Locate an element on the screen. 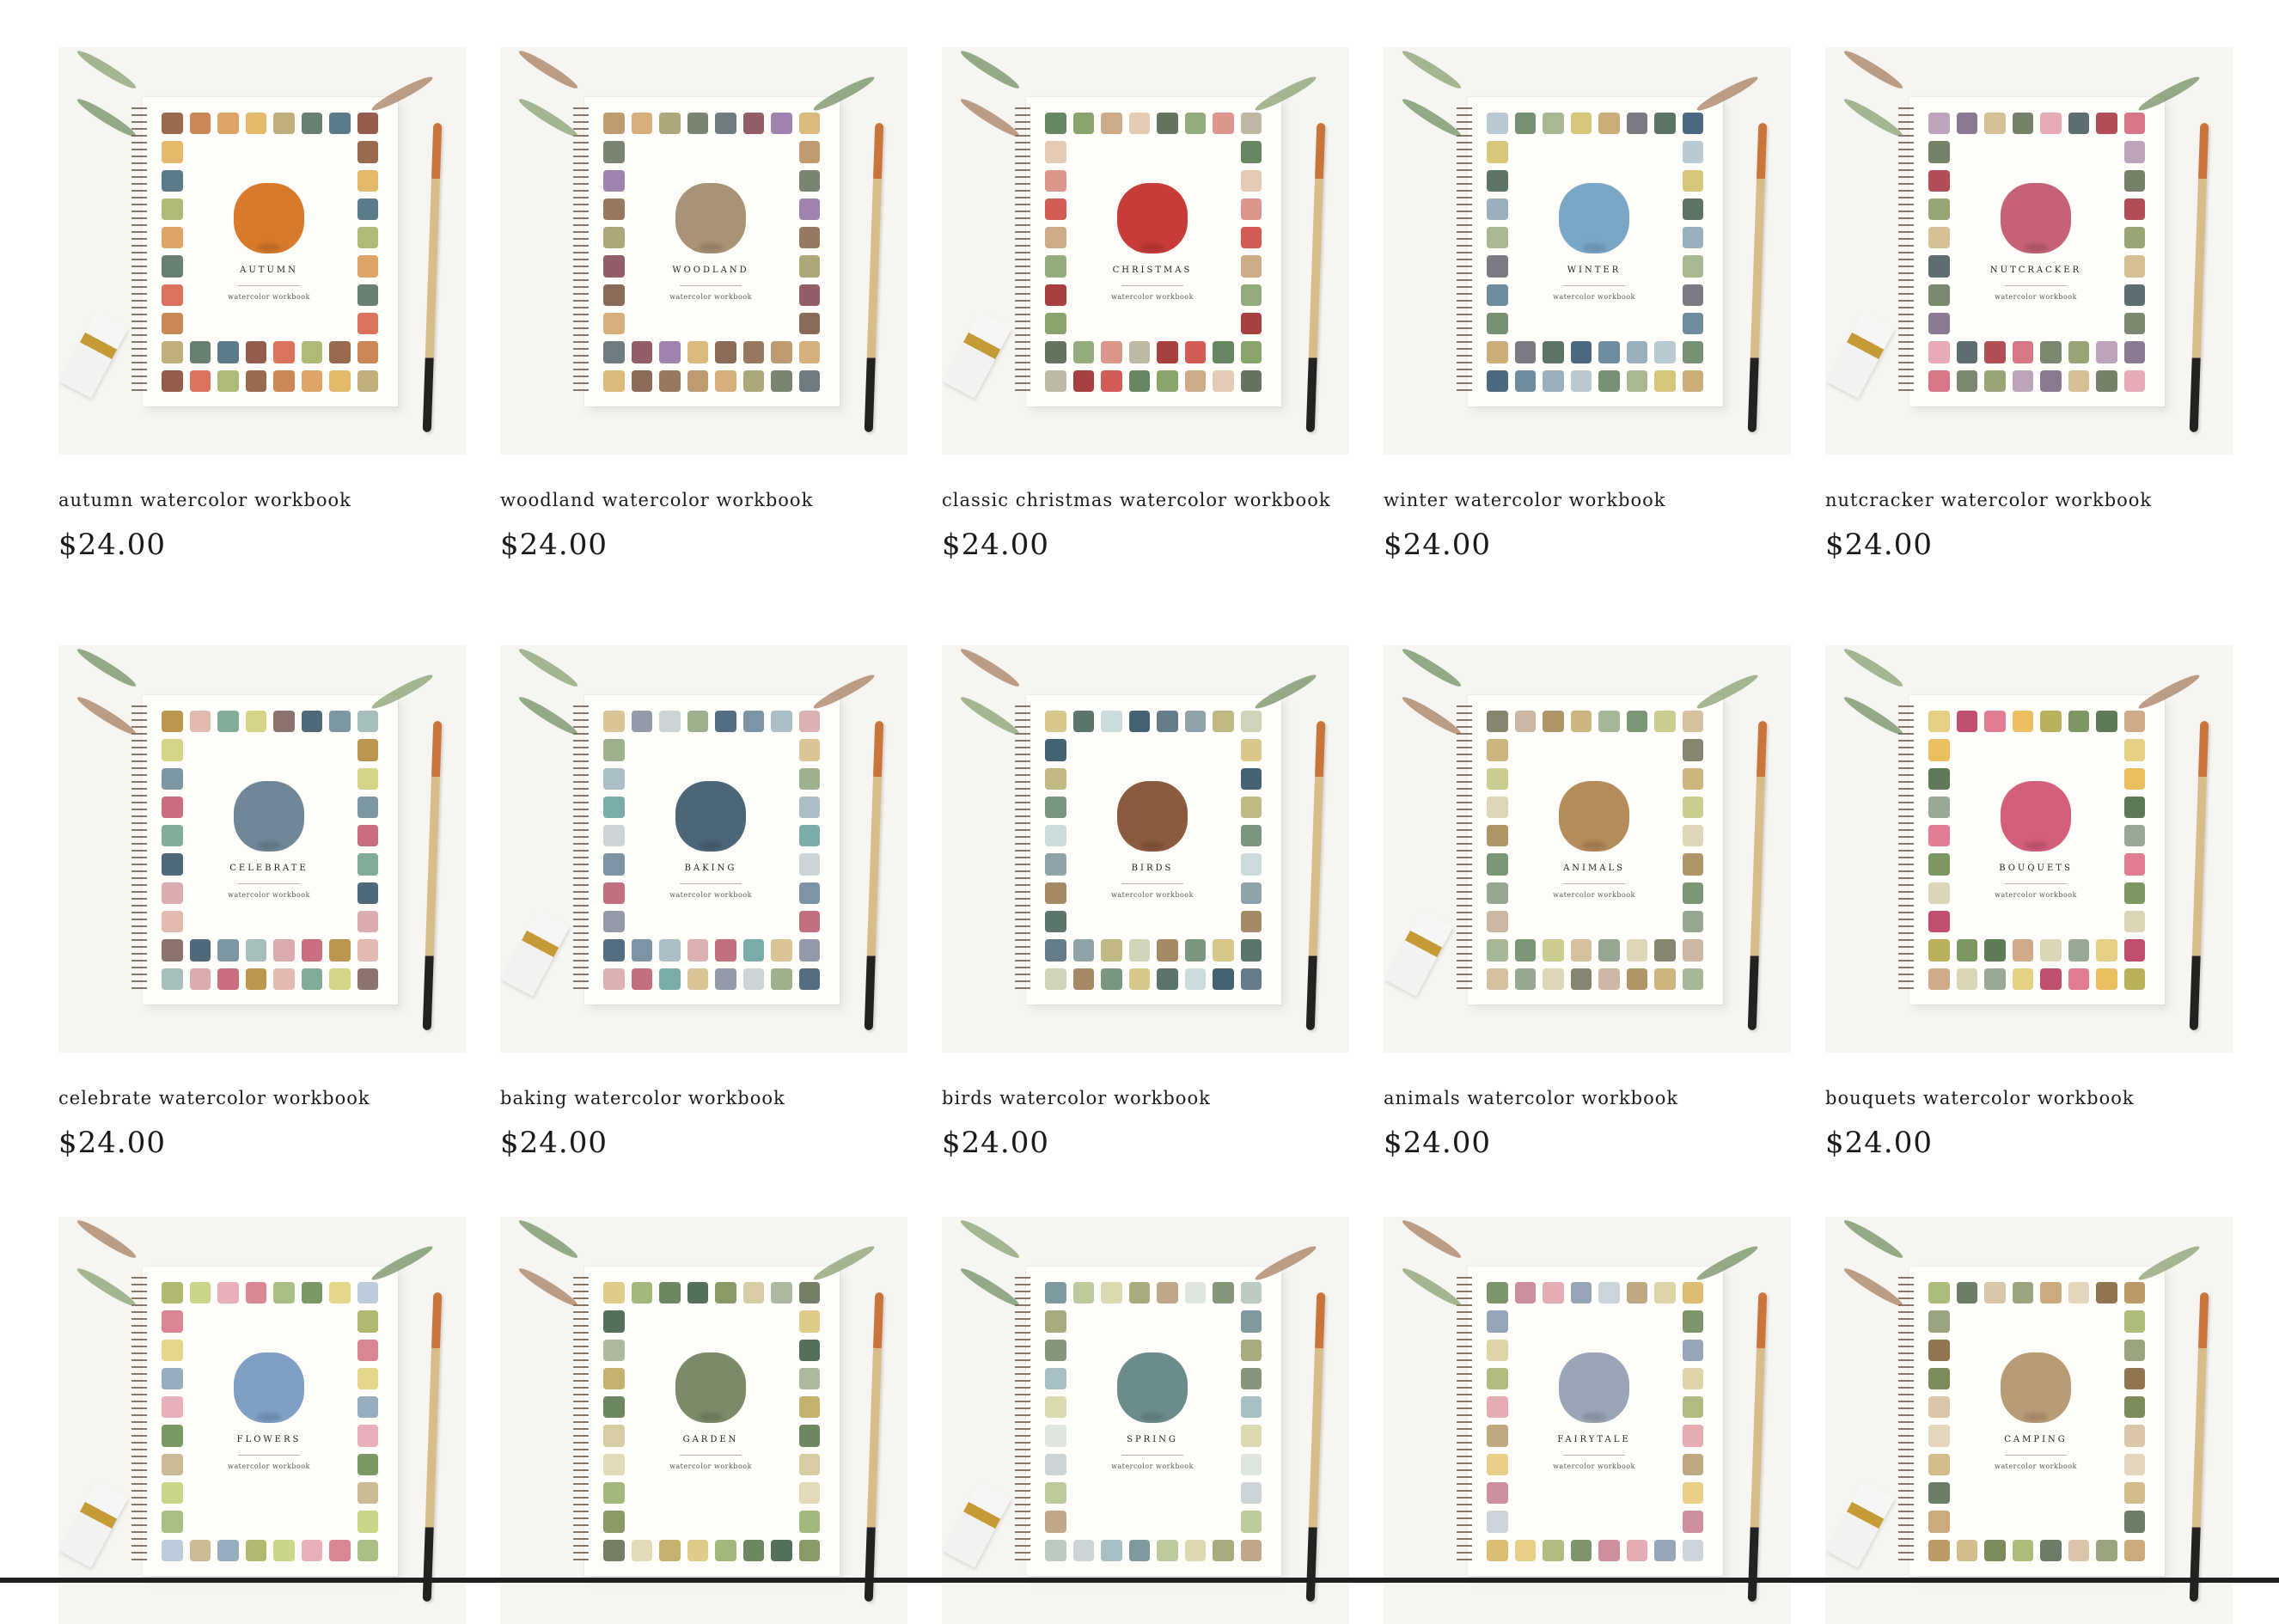  flowers-workbook-image: FLOWERS watercolor workbook is located at coordinates (262, 1420).